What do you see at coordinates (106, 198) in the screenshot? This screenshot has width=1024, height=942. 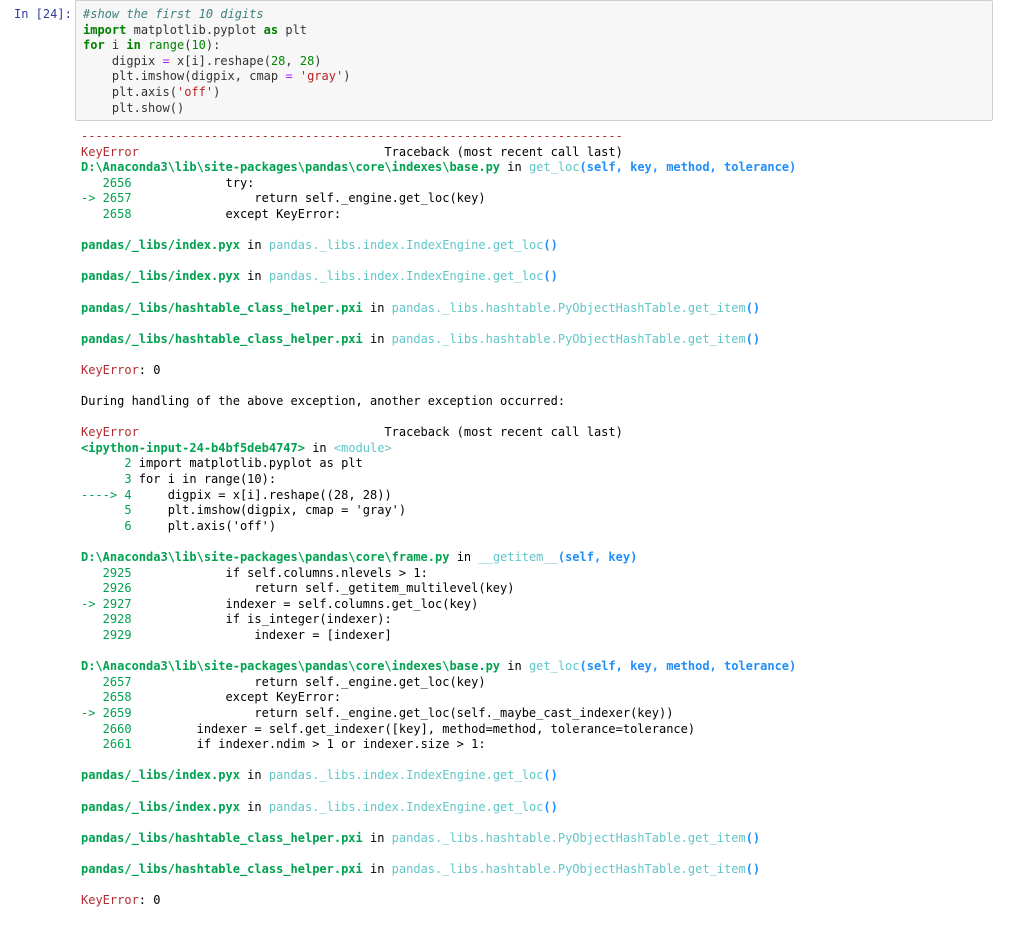 I see `line-number: -> 2657` at bounding box center [106, 198].